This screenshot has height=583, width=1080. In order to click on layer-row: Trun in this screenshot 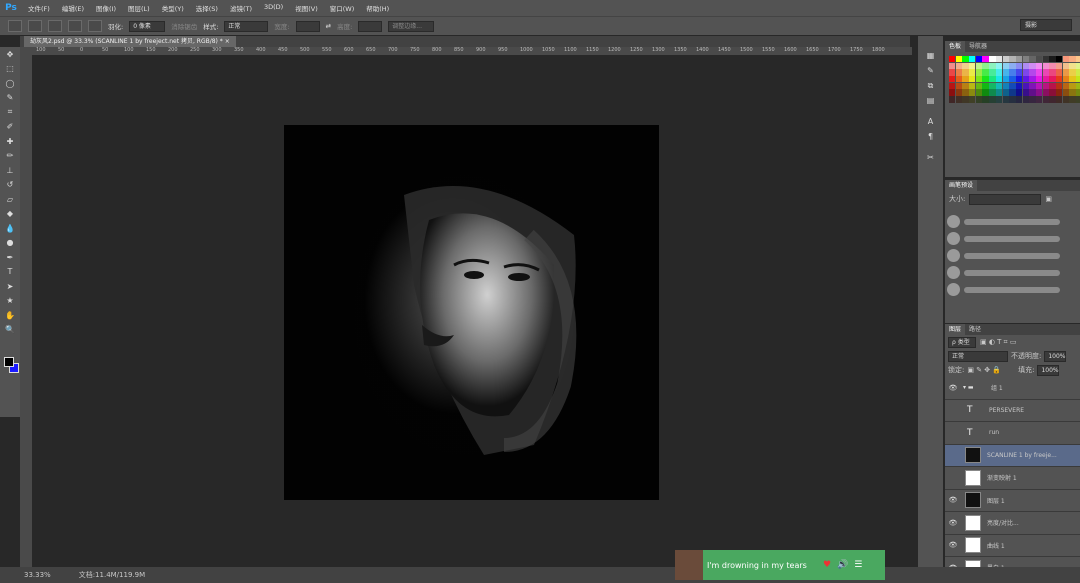, I will do `click(1012, 433)`.